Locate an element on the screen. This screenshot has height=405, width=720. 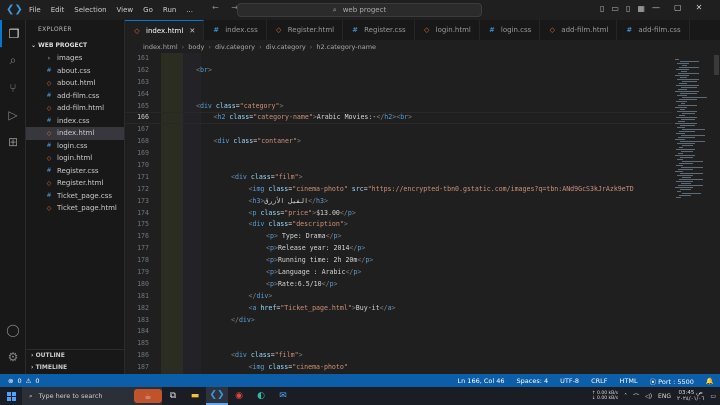
language-indicator: ENG is located at coordinates (664, 396).